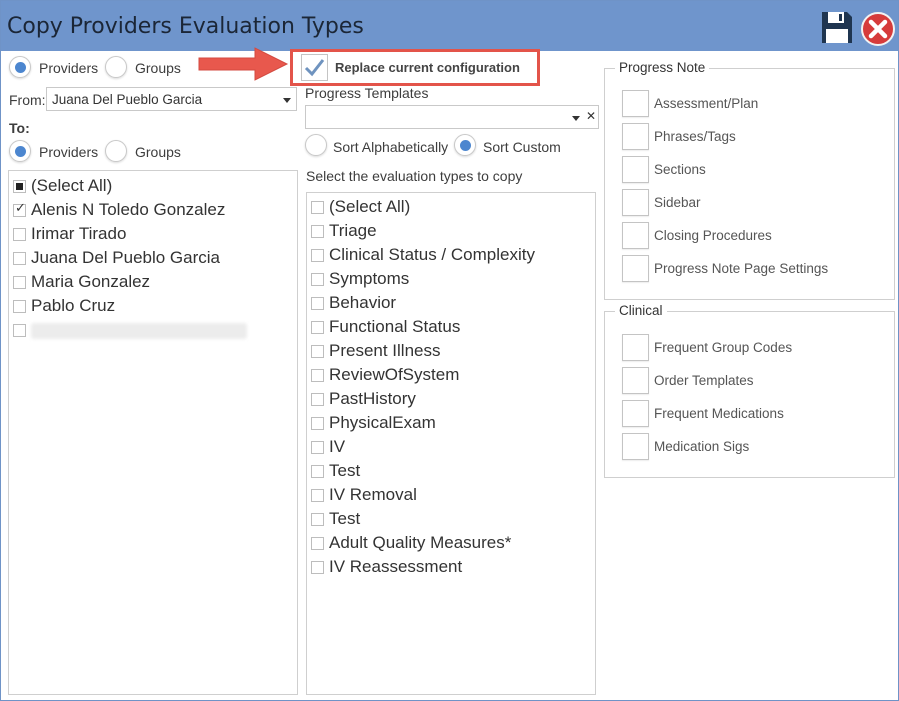 The width and height of the screenshot is (899, 701). What do you see at coordinates (139, 331) in the screenshot?
I see `redacted-name` at bounding box center [139, 331].